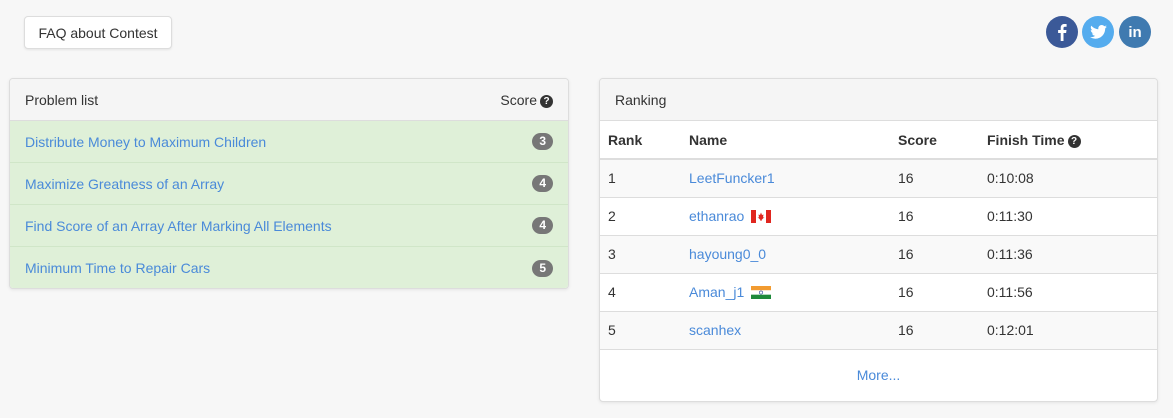 This screenshot has height=418, width=1173. Describe the element at coordinates (289, 142) in the screenshot. I see `problem-row: Distribute Money to Maximum Children 3` at that location.